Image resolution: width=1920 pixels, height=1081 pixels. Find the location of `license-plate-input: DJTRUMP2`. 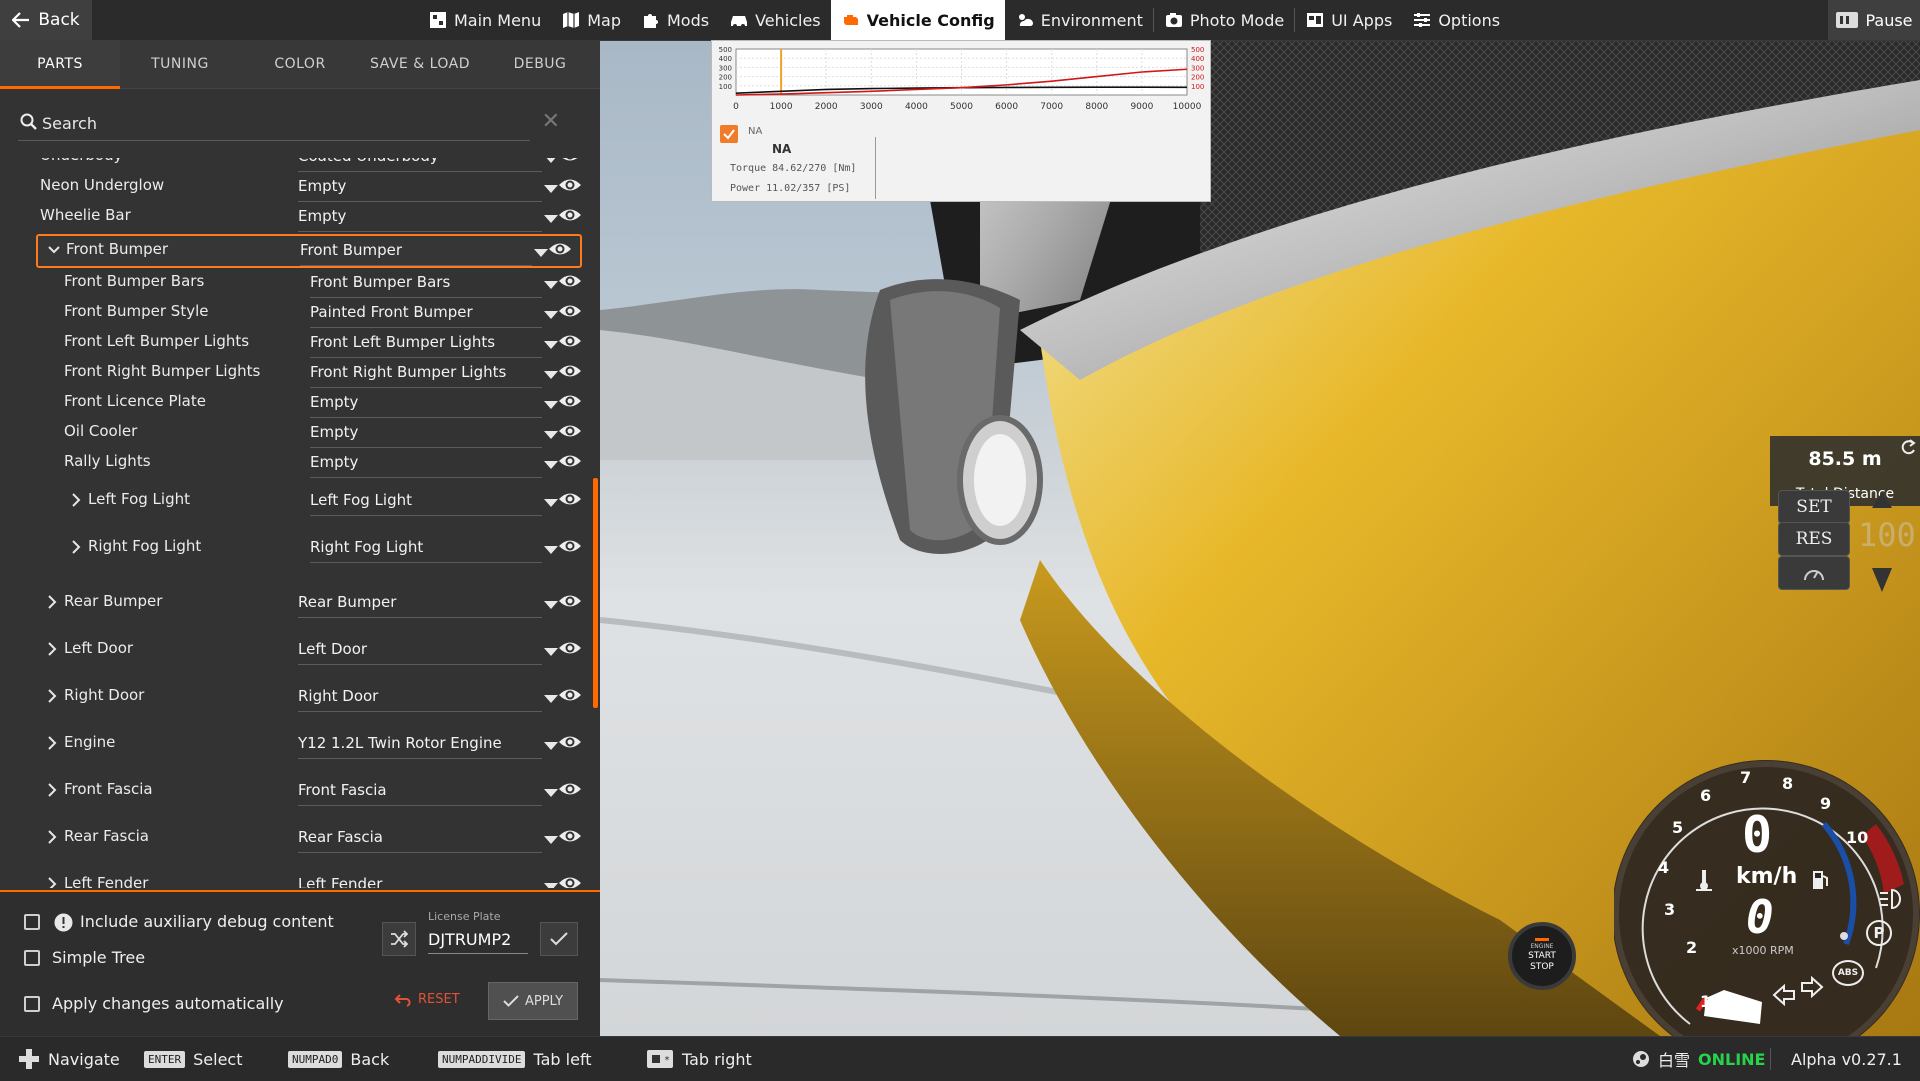

license-plate-input: DJTRUMP2 is located at coordinates (478, 941).